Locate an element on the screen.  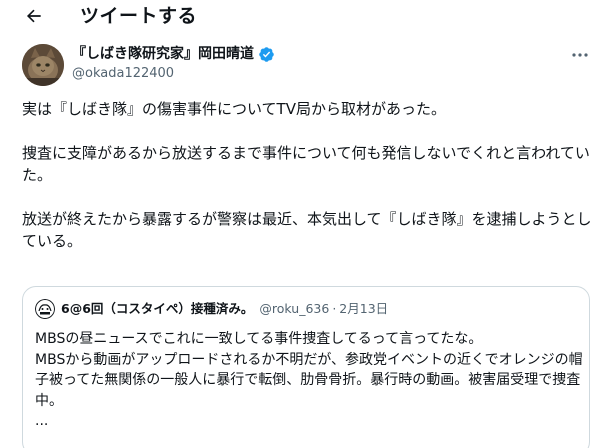
more-dots-icon is located at coordinates (580, 55).